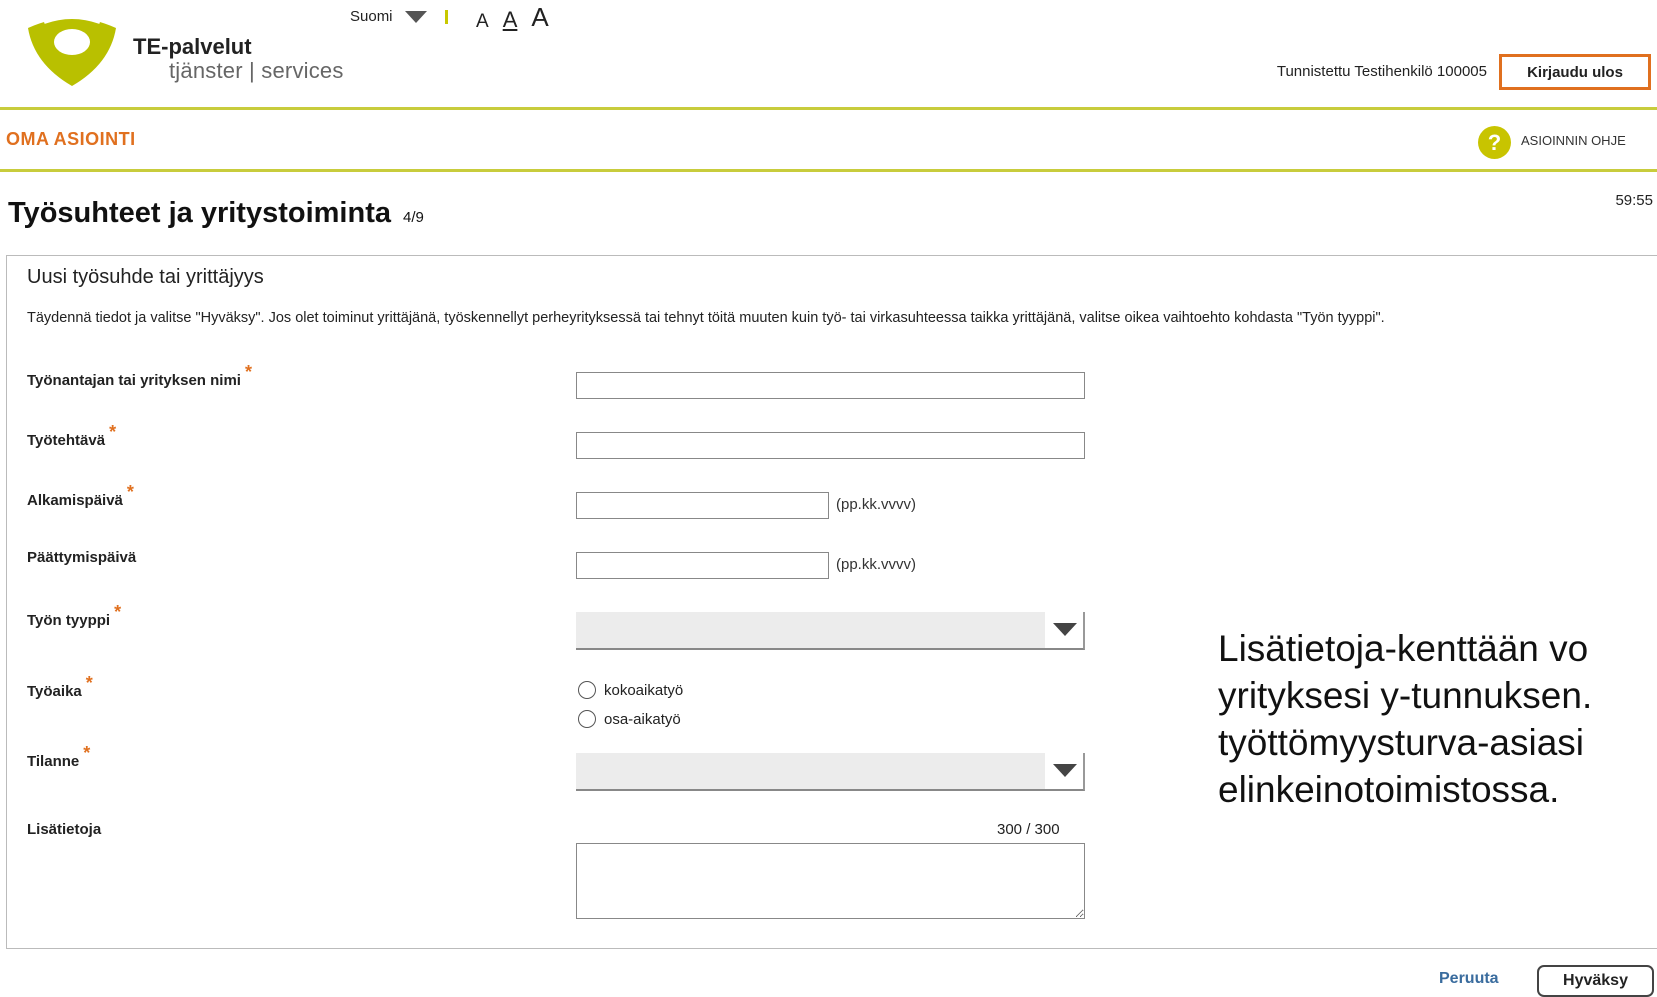 The image size is (1657, 997). I want to click on work-type-label-text: Työn tyyppi, so click(69, 620).